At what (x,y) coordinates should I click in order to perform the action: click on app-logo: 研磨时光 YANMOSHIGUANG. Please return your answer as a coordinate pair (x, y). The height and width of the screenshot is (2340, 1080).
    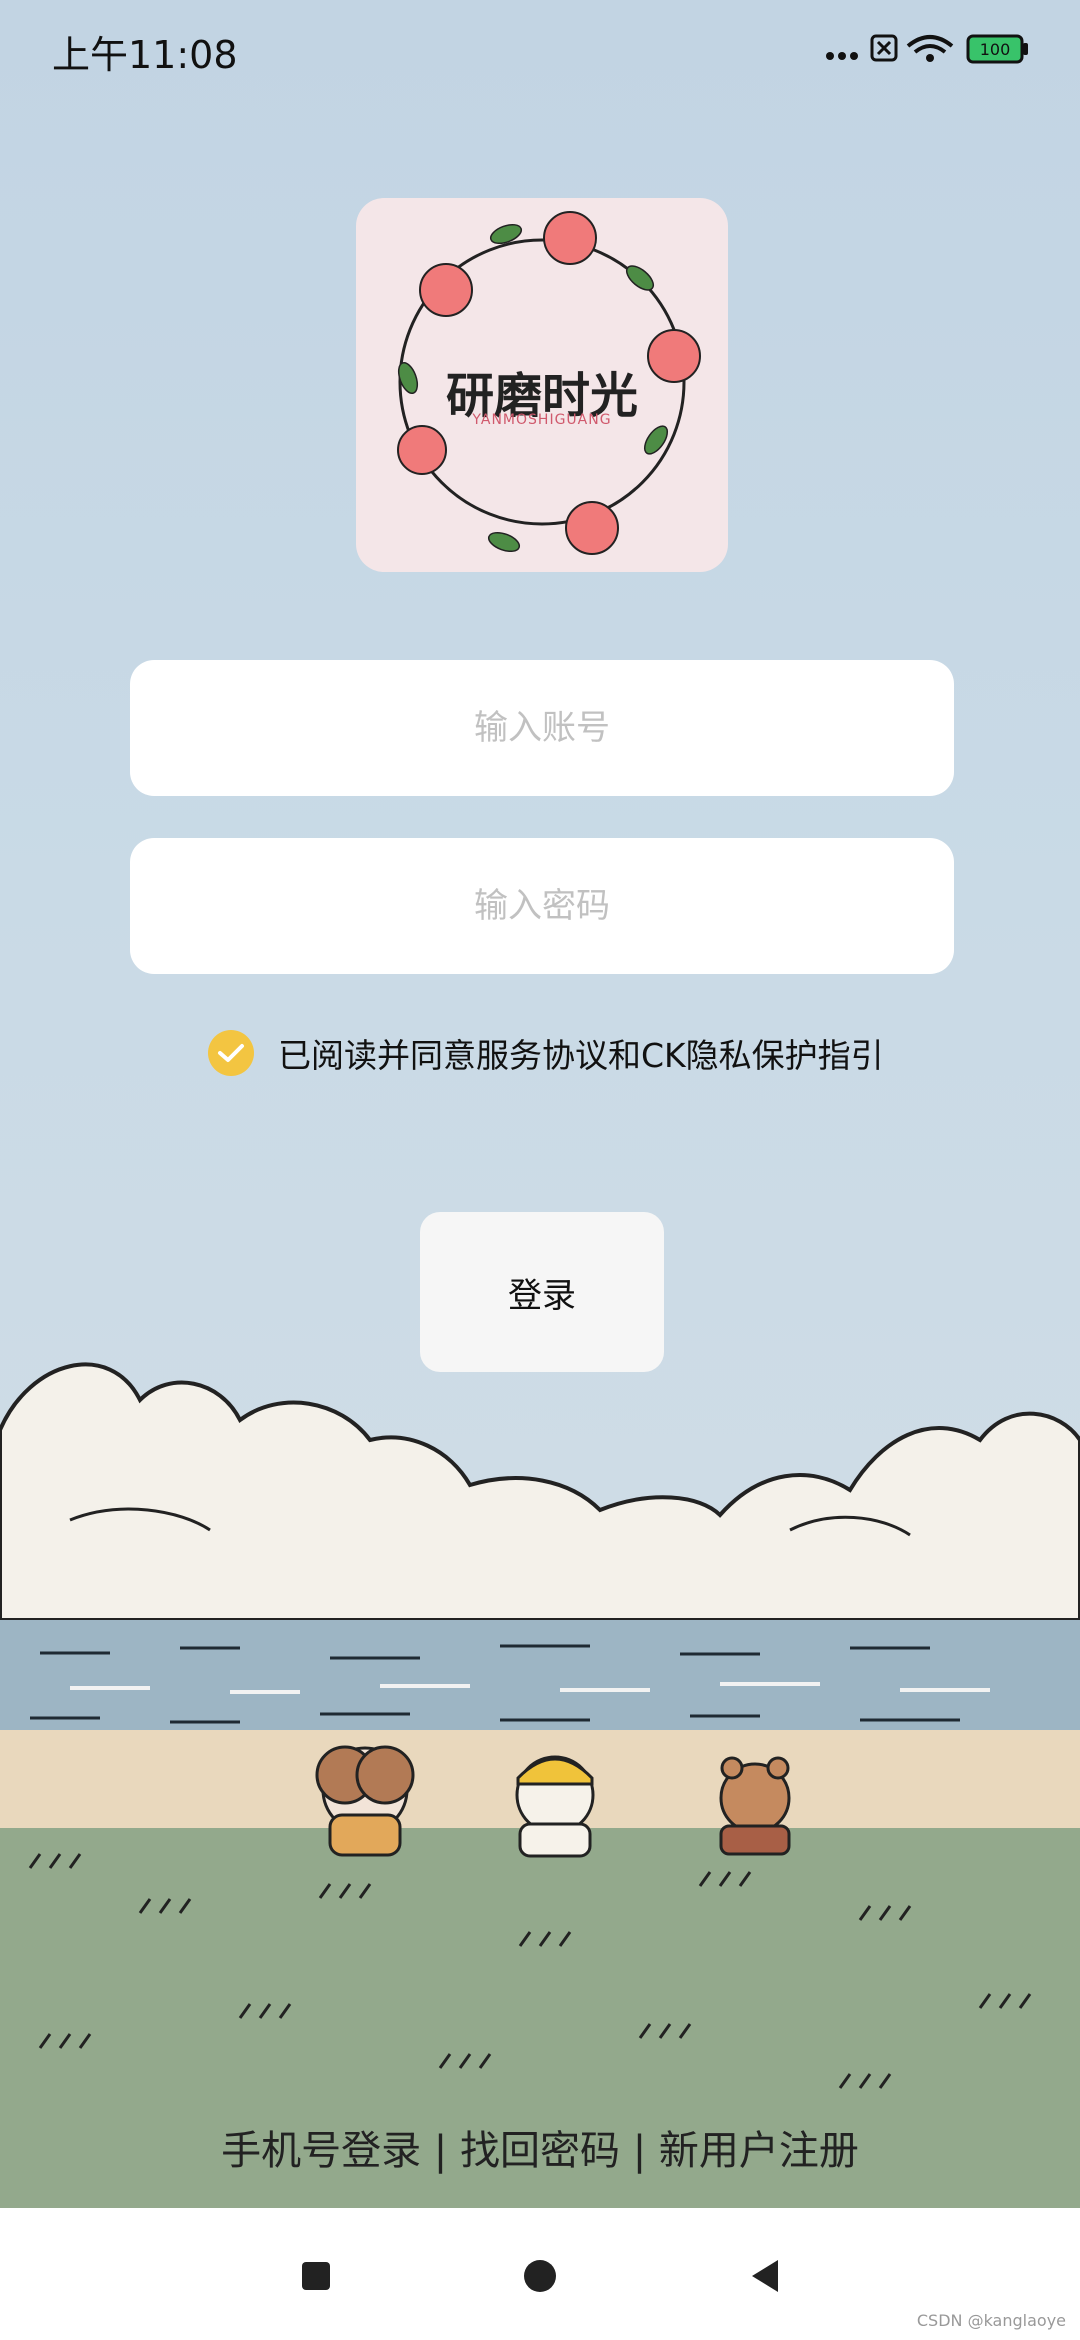
    Looking at the image, I should click on (542, 385).